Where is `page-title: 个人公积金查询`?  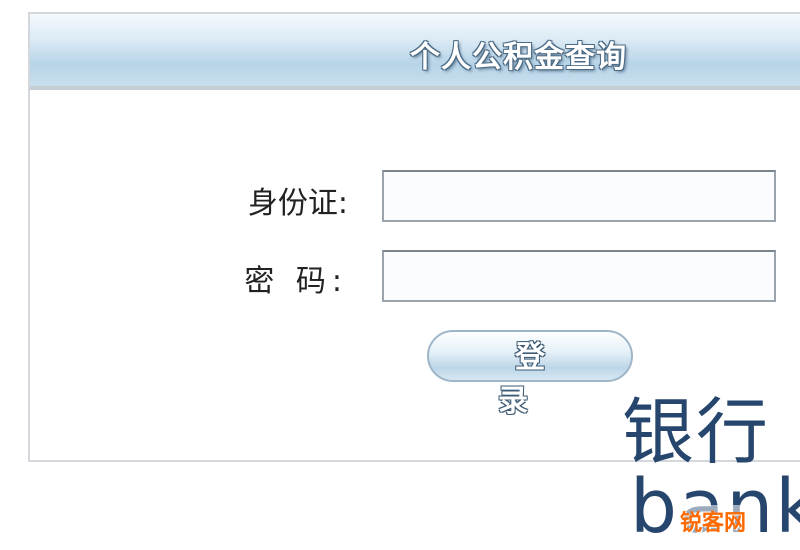 page-title: 个人公积金查询 is located at coordinates (518, 57).